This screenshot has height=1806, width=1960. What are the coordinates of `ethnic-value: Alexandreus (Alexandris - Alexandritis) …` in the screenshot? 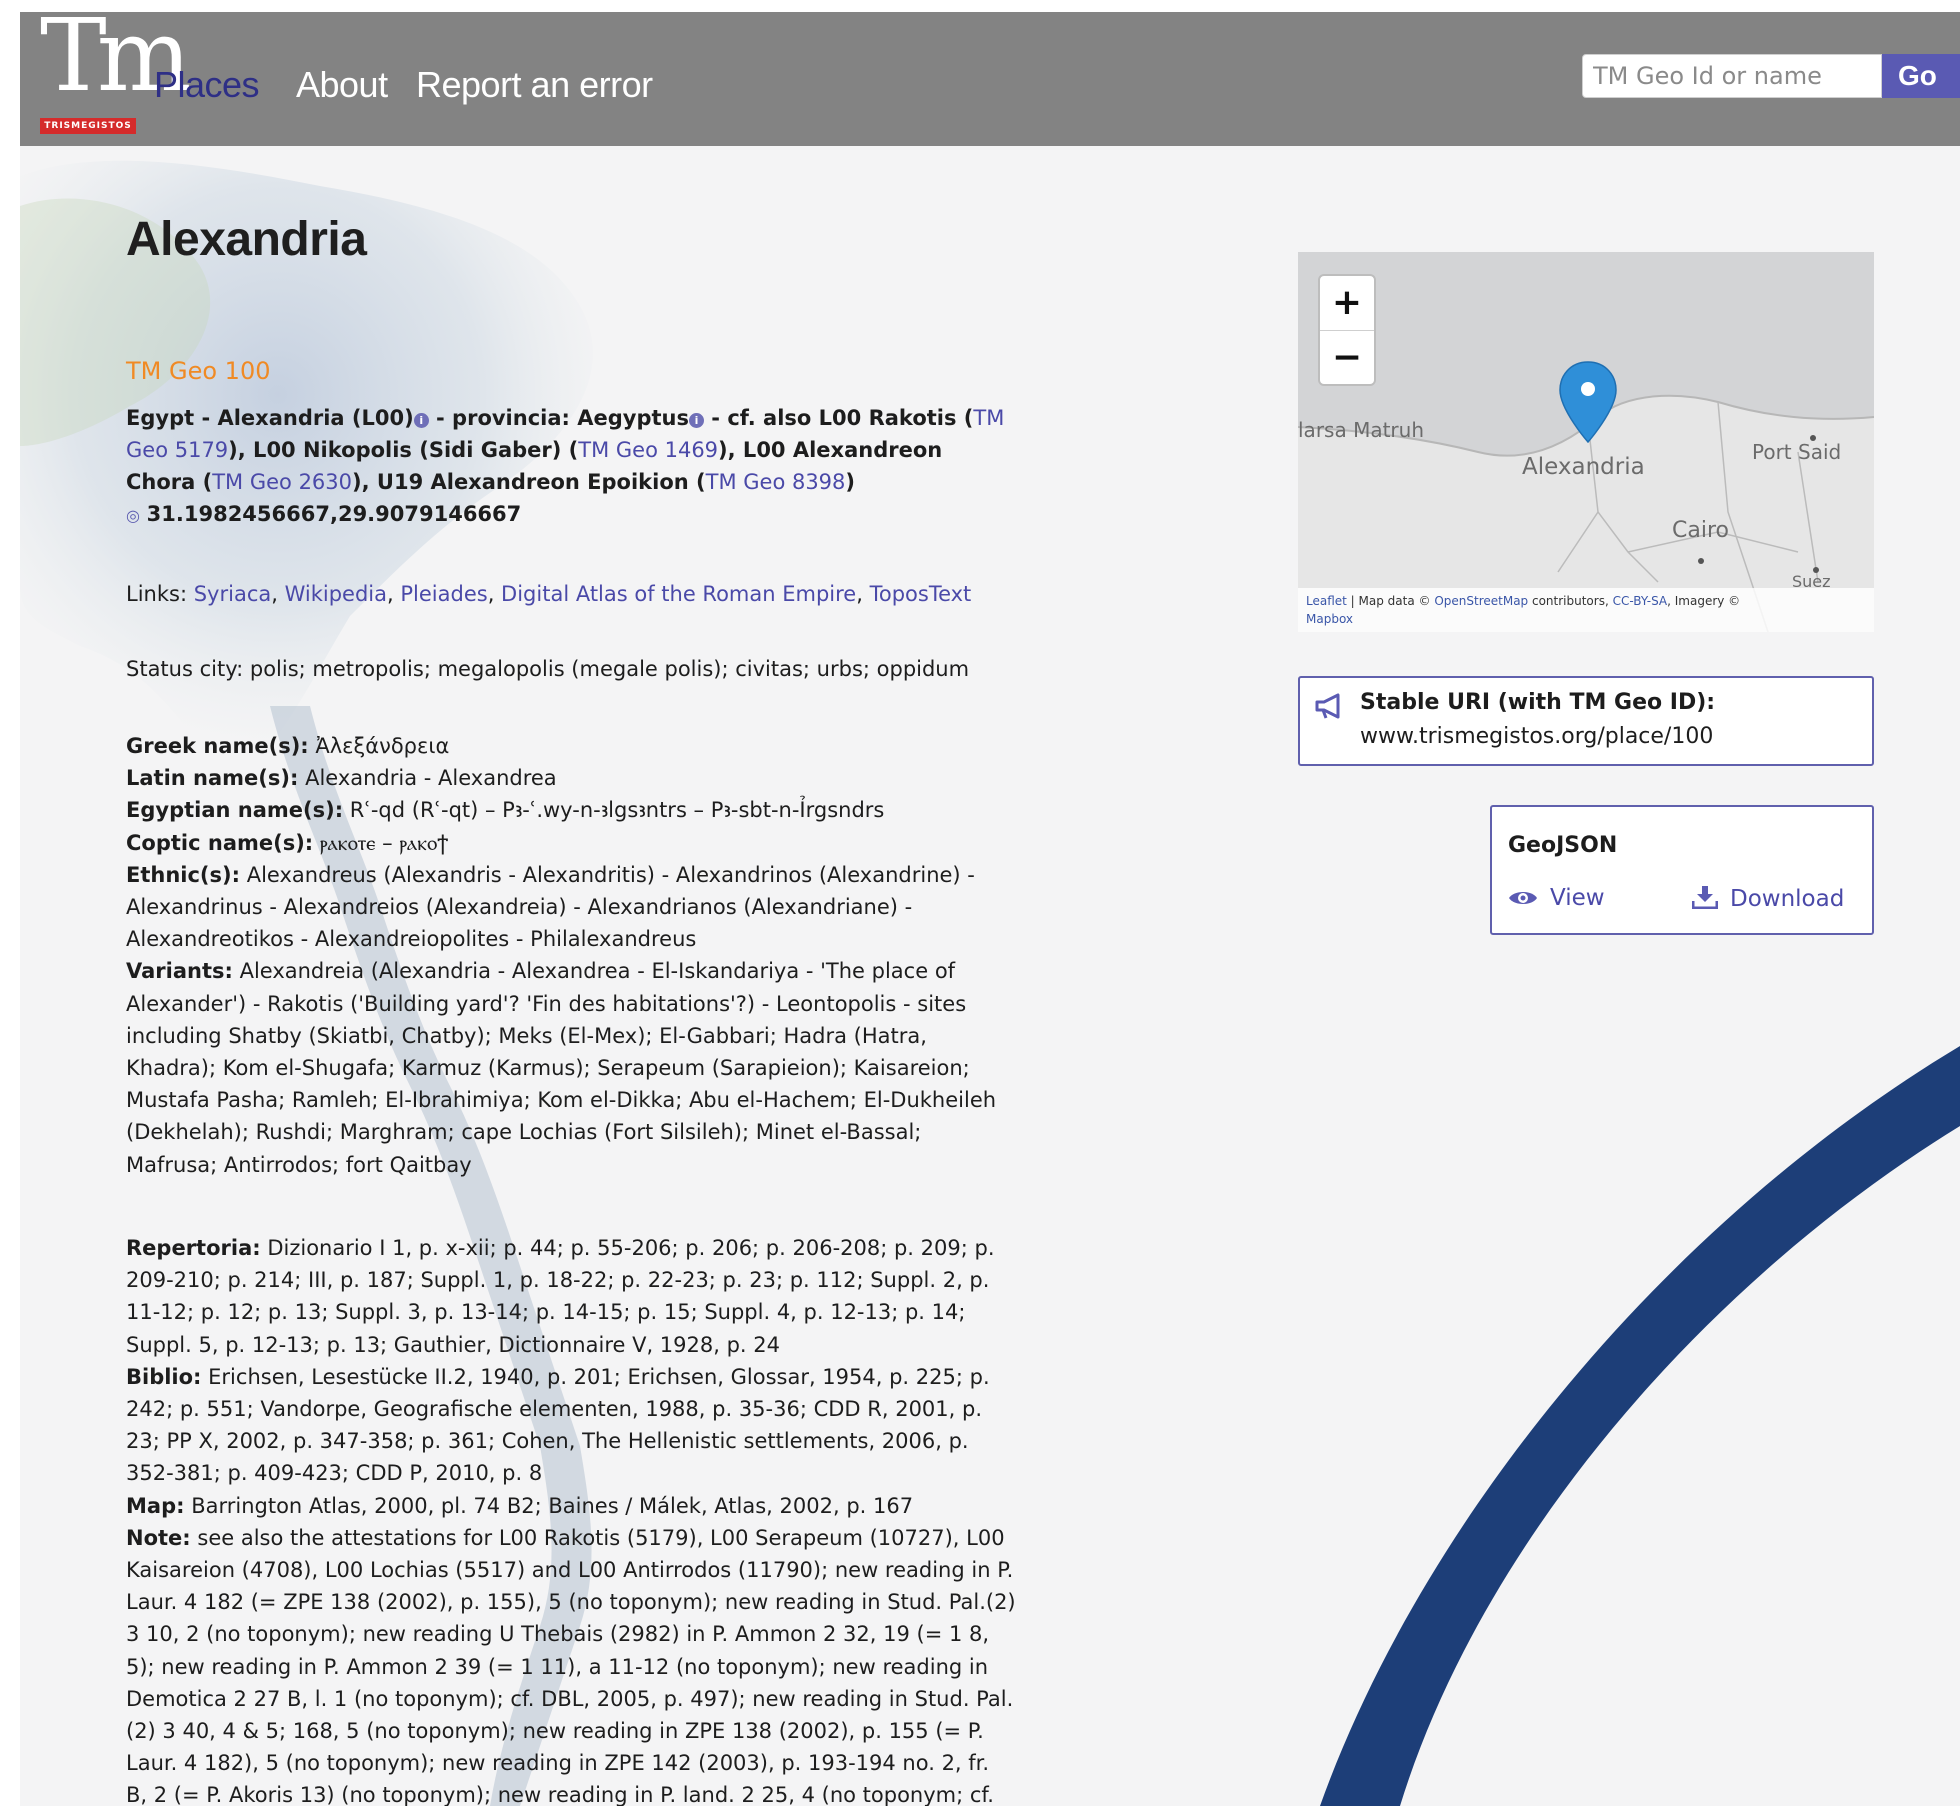 It's located at (550, 907).